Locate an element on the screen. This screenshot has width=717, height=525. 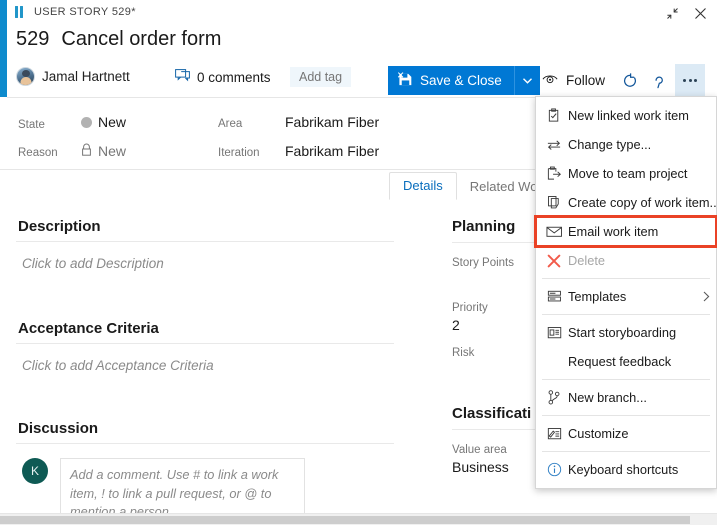
assigned-to: Jamal Hartnett is located at coordinates (73, 76).